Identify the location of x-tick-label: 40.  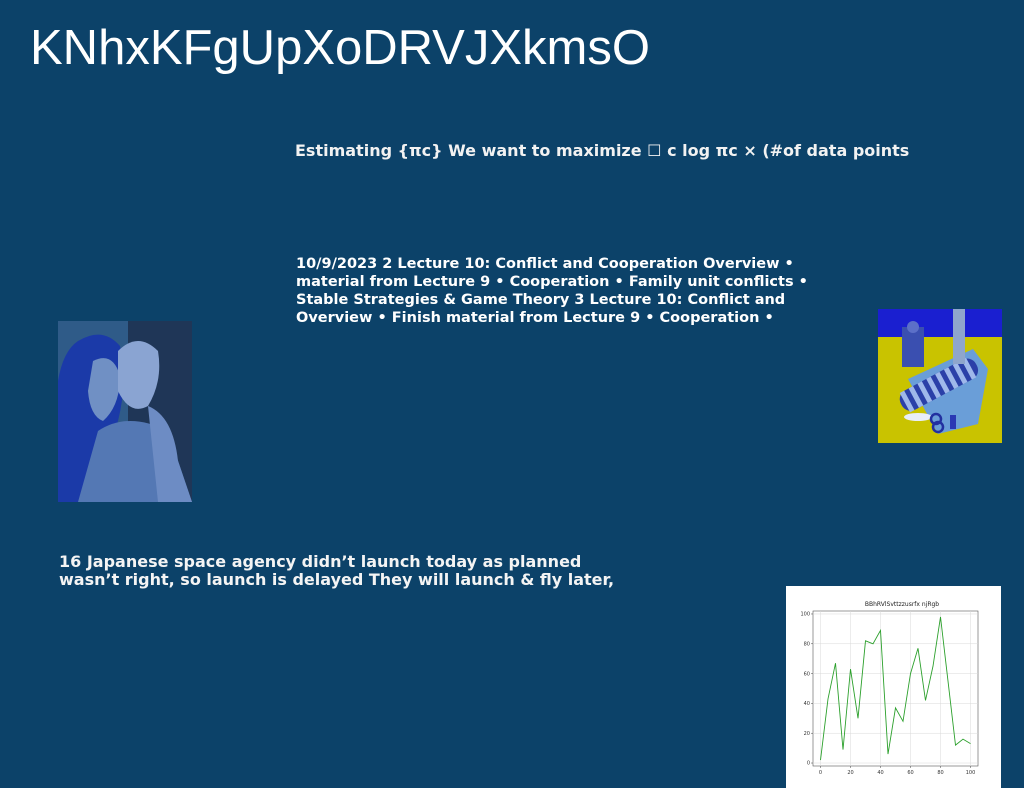
(880, 773).